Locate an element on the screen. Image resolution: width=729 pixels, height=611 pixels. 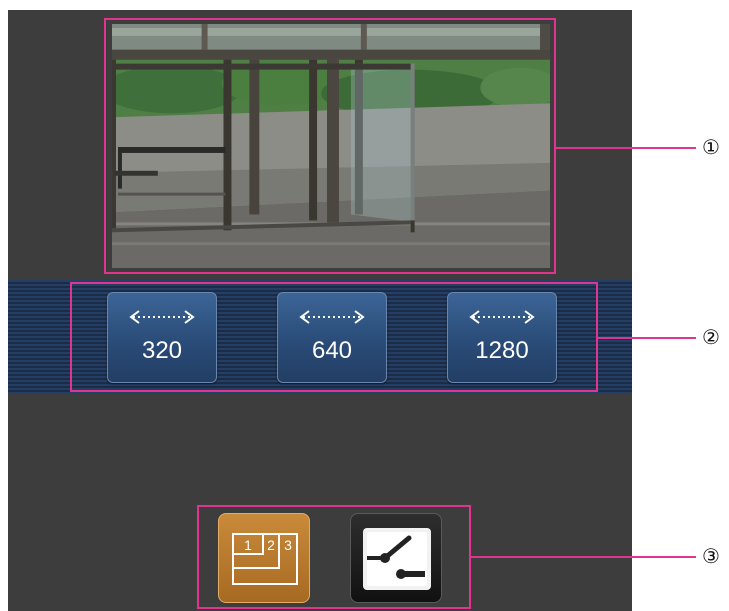
resolution-label: 1280 is located at coordinates (502, 350).